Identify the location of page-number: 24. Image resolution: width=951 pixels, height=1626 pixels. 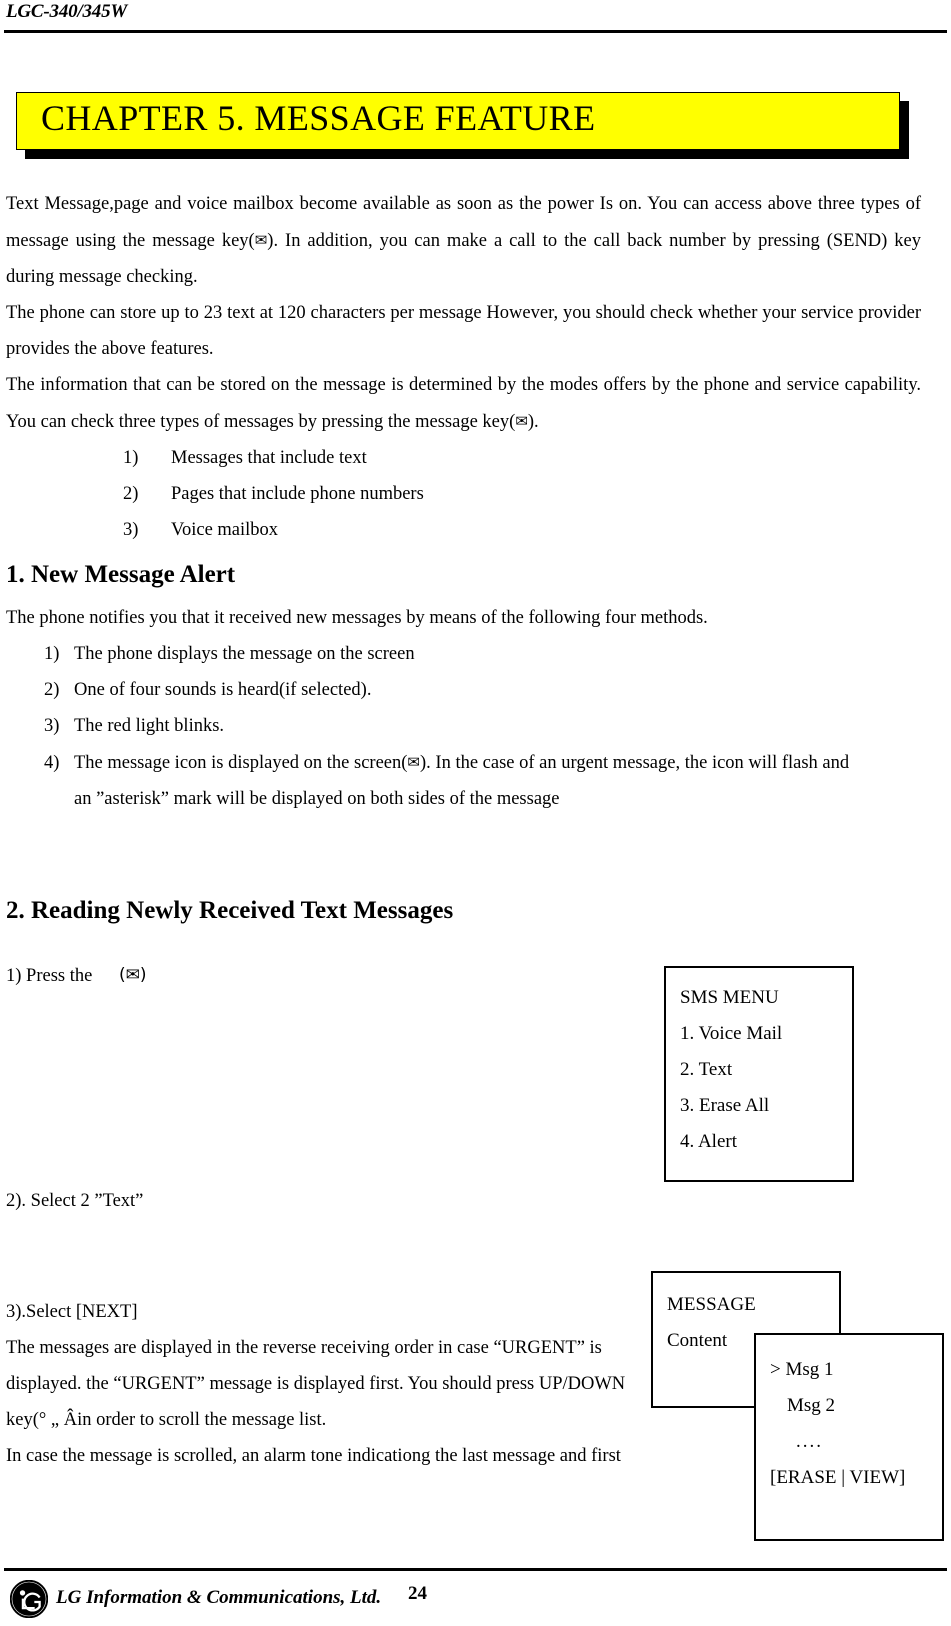
(417, 1593).